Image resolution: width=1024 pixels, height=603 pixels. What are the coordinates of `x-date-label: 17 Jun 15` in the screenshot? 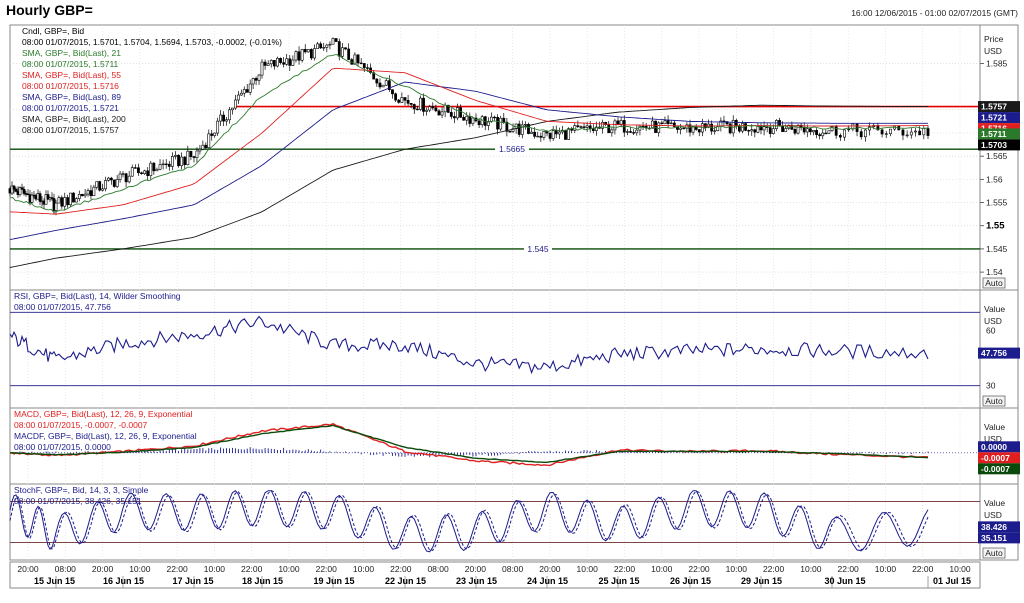 It's located at (192, 581).